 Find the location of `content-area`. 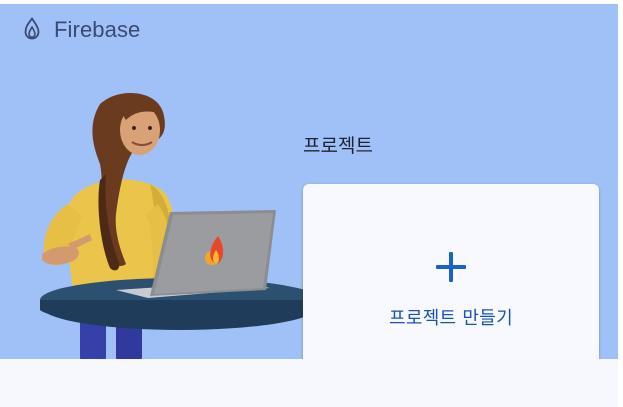

content-area is located at coordinates (309, 383).